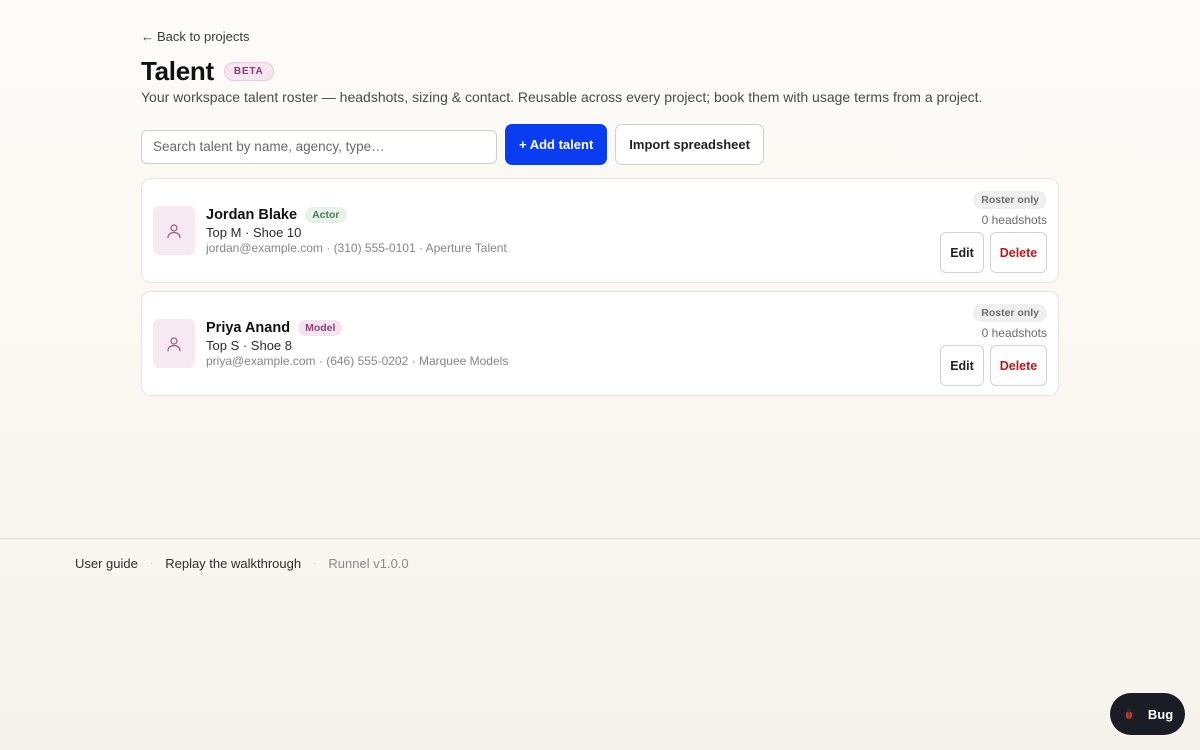  I want to click on talent-type-badge: Actor, so click(326, 215).